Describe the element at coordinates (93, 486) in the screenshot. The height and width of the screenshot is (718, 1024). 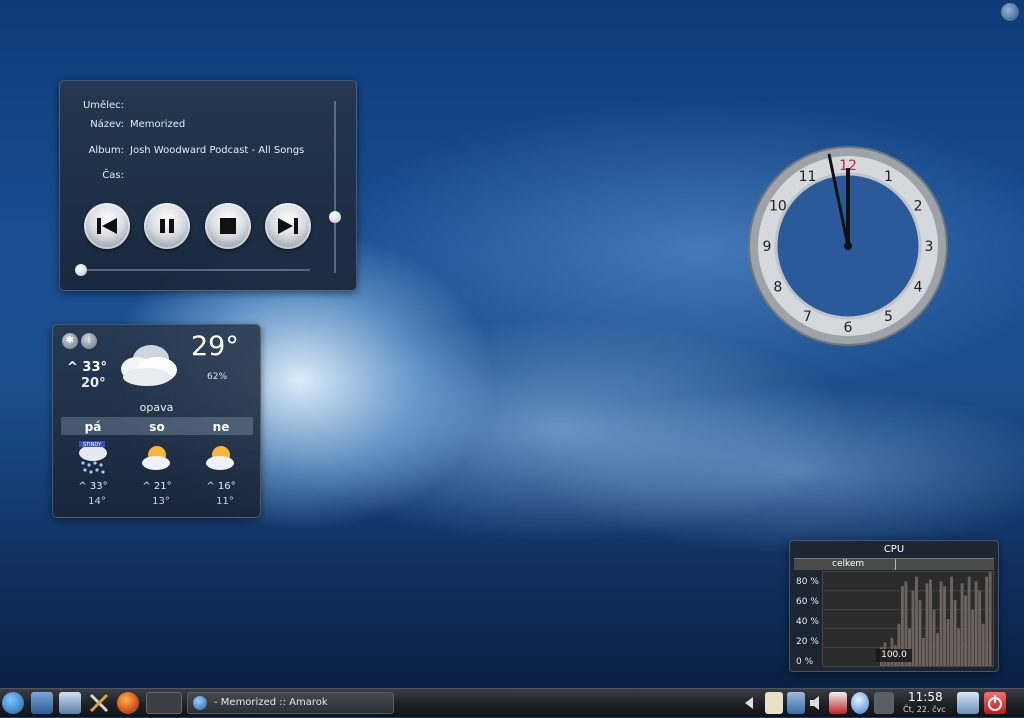
I see `forecast-high-1: ^ 33°` at that location.